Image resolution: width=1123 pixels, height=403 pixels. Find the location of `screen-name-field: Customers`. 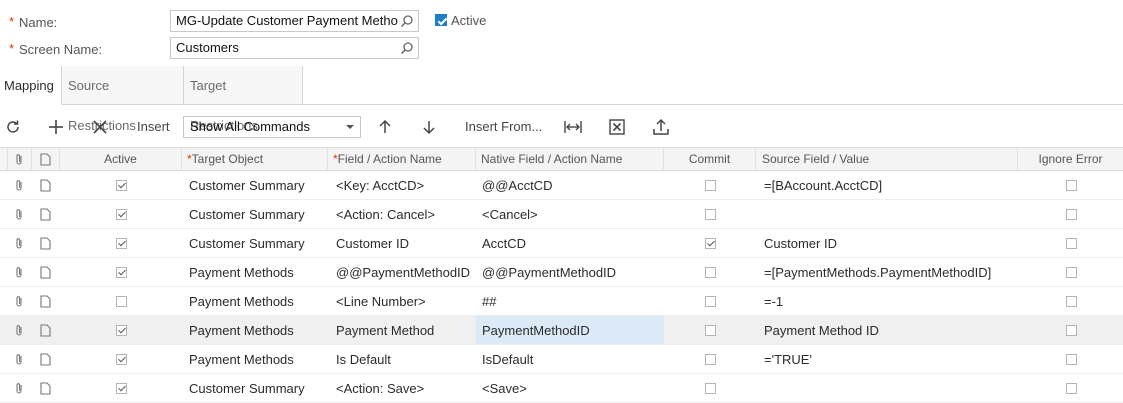

screen-name-field: Customers is located at coordinates (294, 48).